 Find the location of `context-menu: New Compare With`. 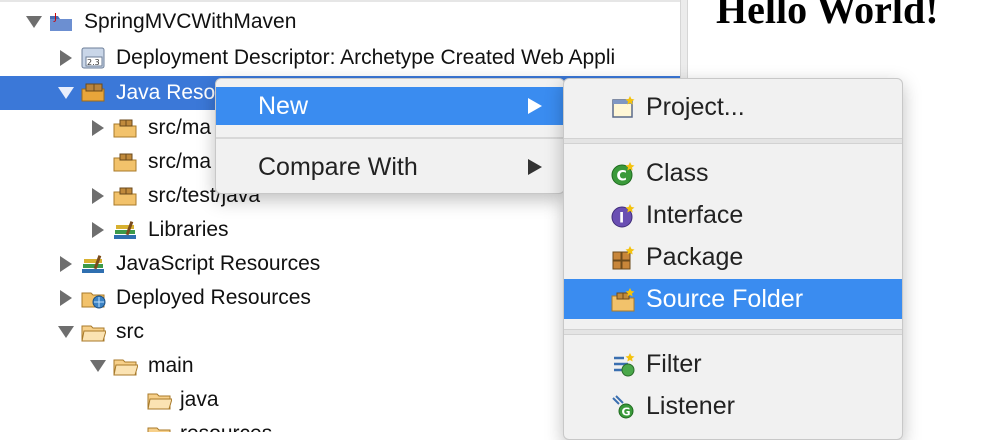

context-menu: New Compare With is located at coordinates (390, 136).